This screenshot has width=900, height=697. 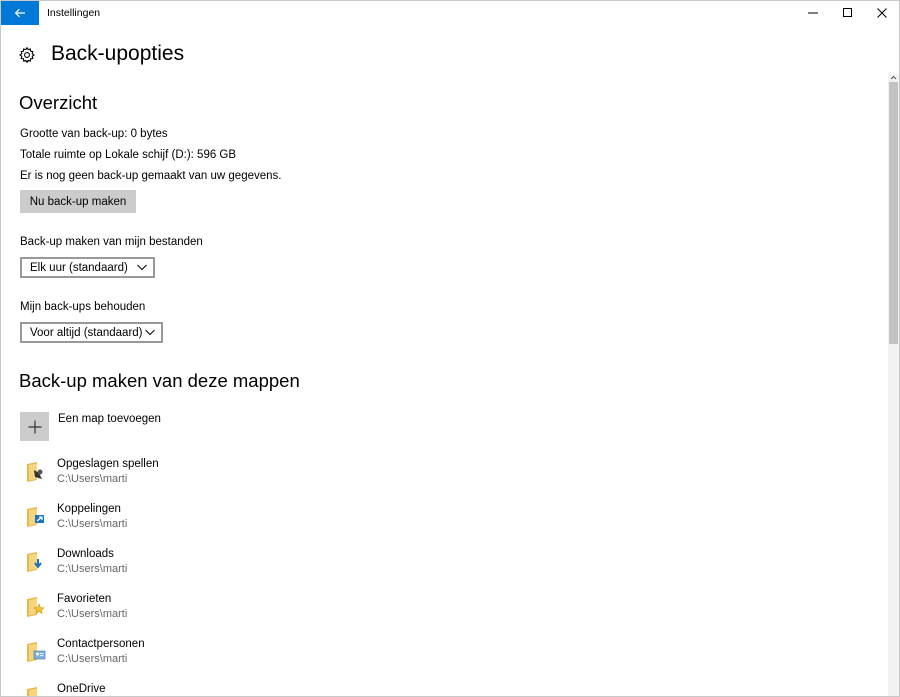 I want to click on folder-name: OneDrive, so click(x=81, y=689).